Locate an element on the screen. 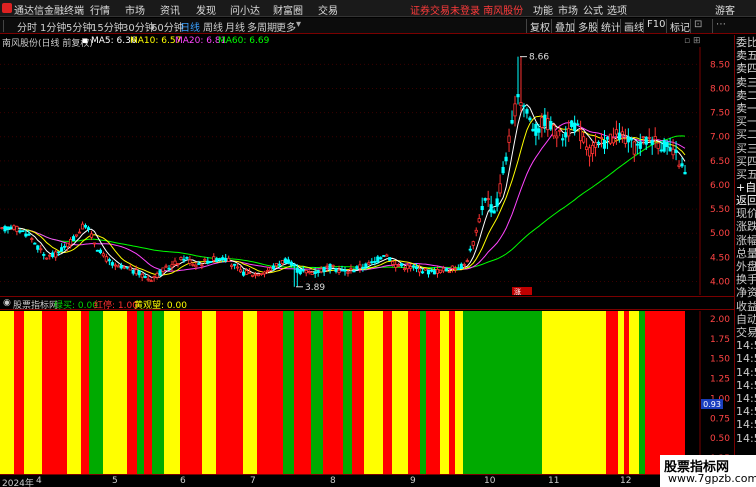 The width and height of the screenshot is (756, 487). period-weekly: 周线 is located at coordinates (213, 26).